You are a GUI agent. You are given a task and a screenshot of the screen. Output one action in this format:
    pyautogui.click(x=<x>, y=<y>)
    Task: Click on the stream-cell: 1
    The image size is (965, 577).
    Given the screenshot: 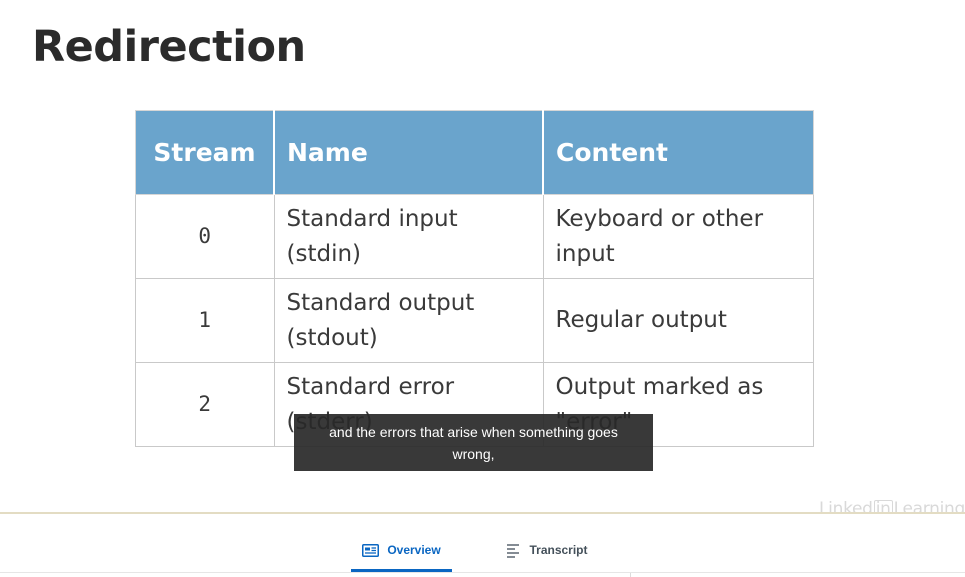 What is the action you would take?
    pyautogui.click(x=205, y=320)
    